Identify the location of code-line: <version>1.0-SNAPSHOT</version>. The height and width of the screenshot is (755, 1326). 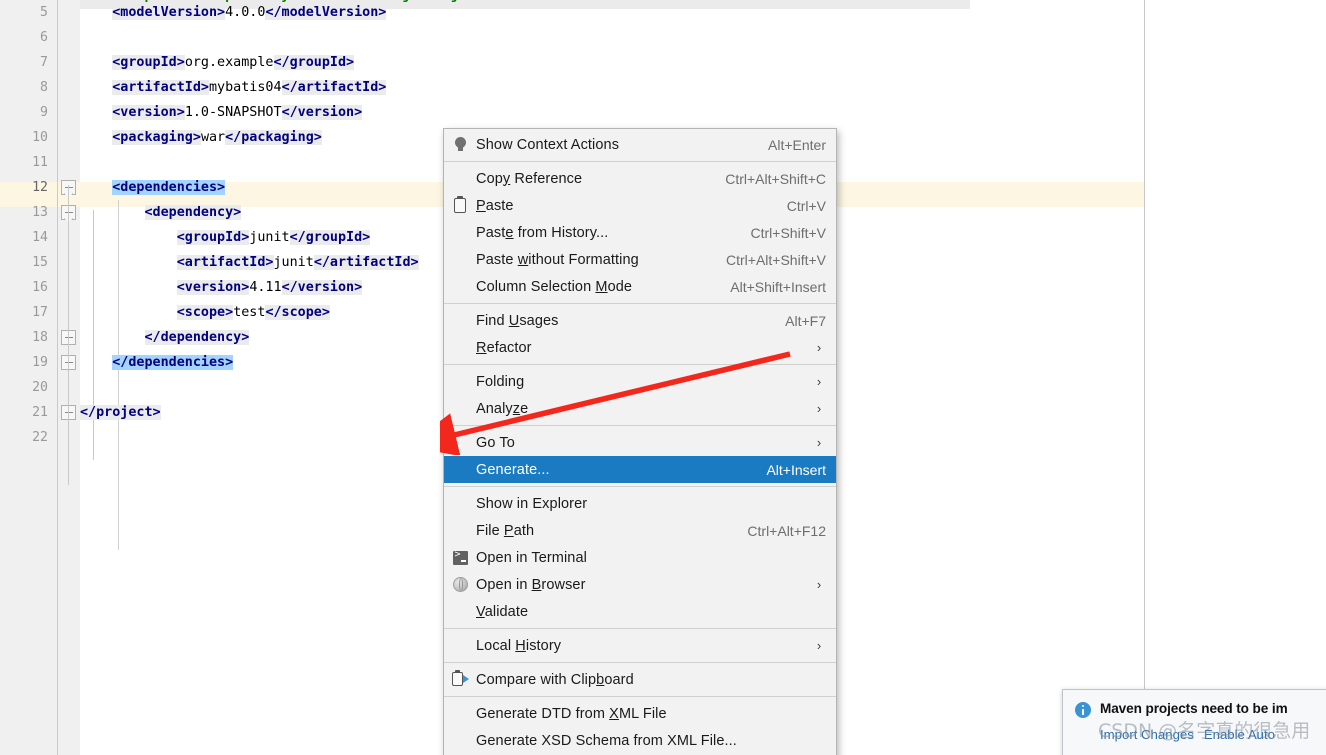
(703, 112).